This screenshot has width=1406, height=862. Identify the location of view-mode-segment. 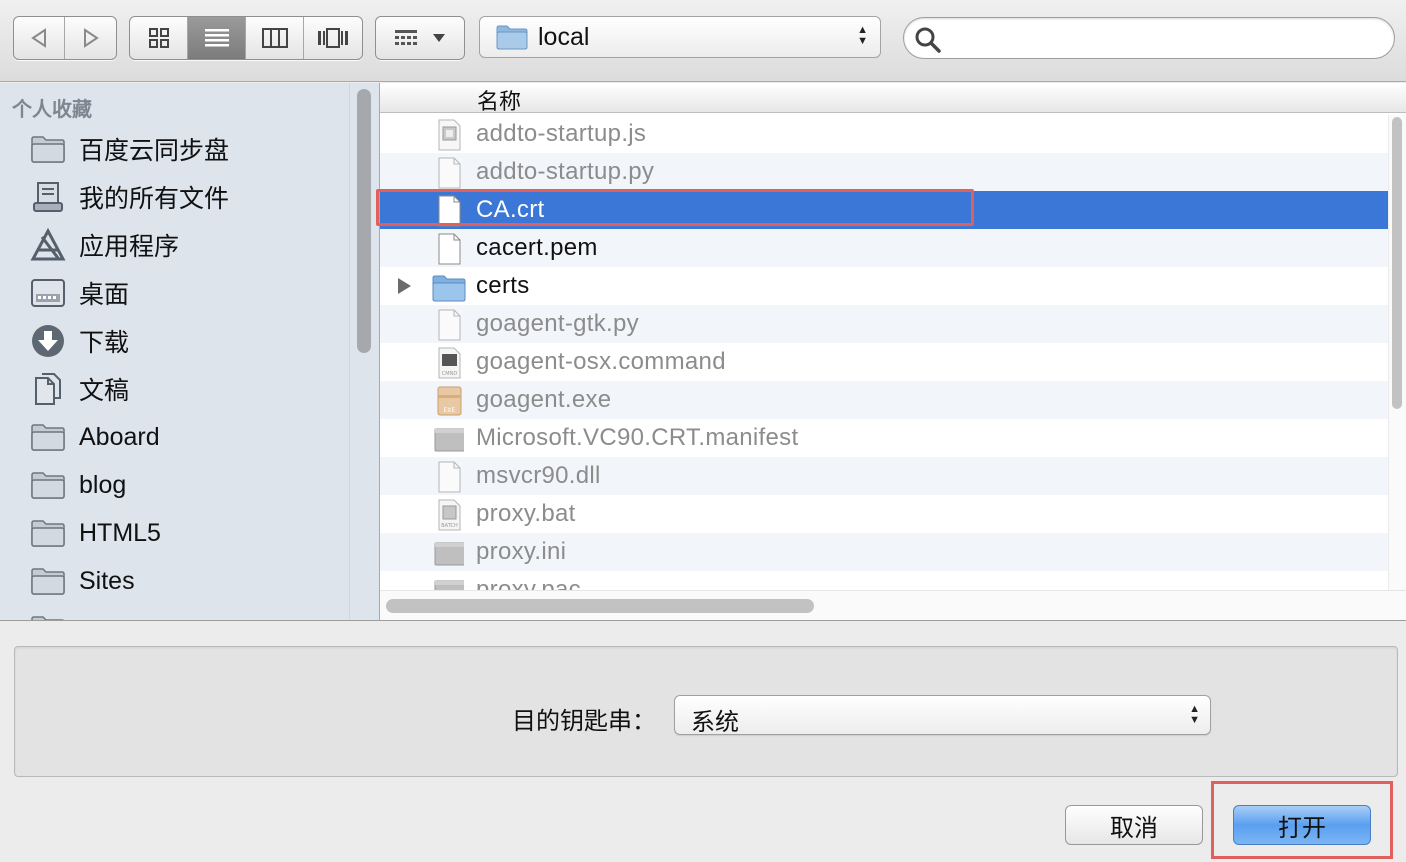
(246, 38).